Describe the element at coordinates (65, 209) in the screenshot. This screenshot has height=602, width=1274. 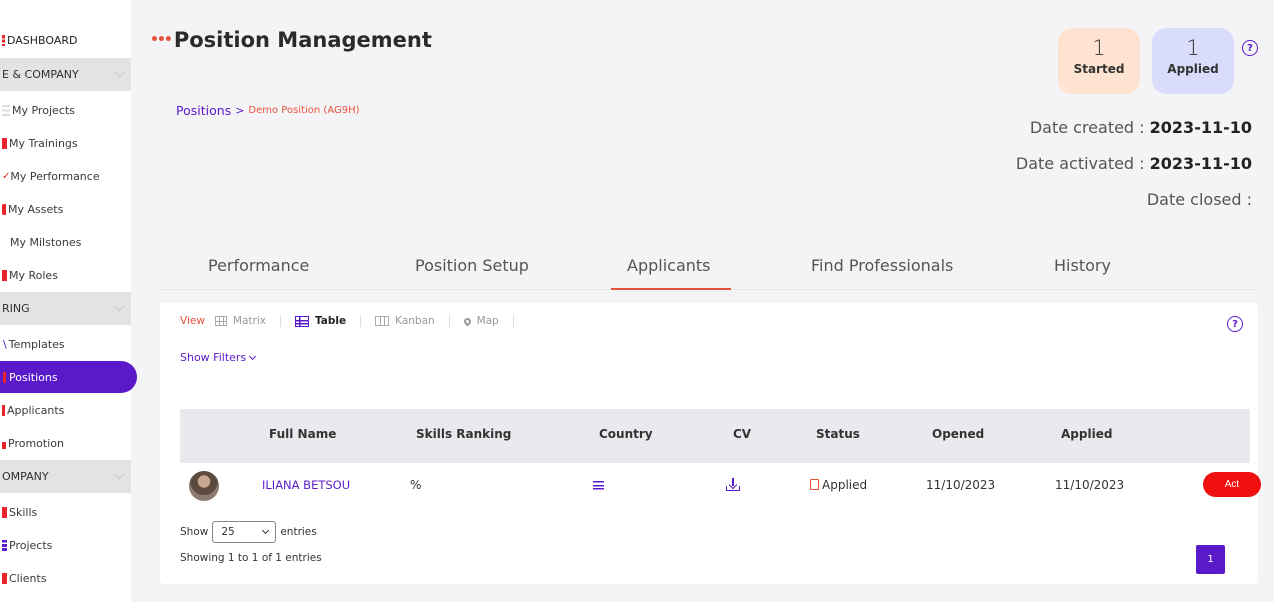
I see `sidebar-item-my-assets: My Assets` at that location.